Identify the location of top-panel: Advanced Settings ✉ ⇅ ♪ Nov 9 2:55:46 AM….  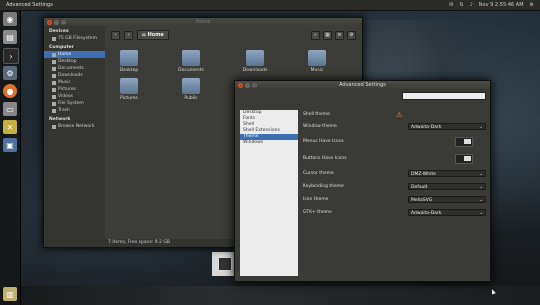
(270, 5).